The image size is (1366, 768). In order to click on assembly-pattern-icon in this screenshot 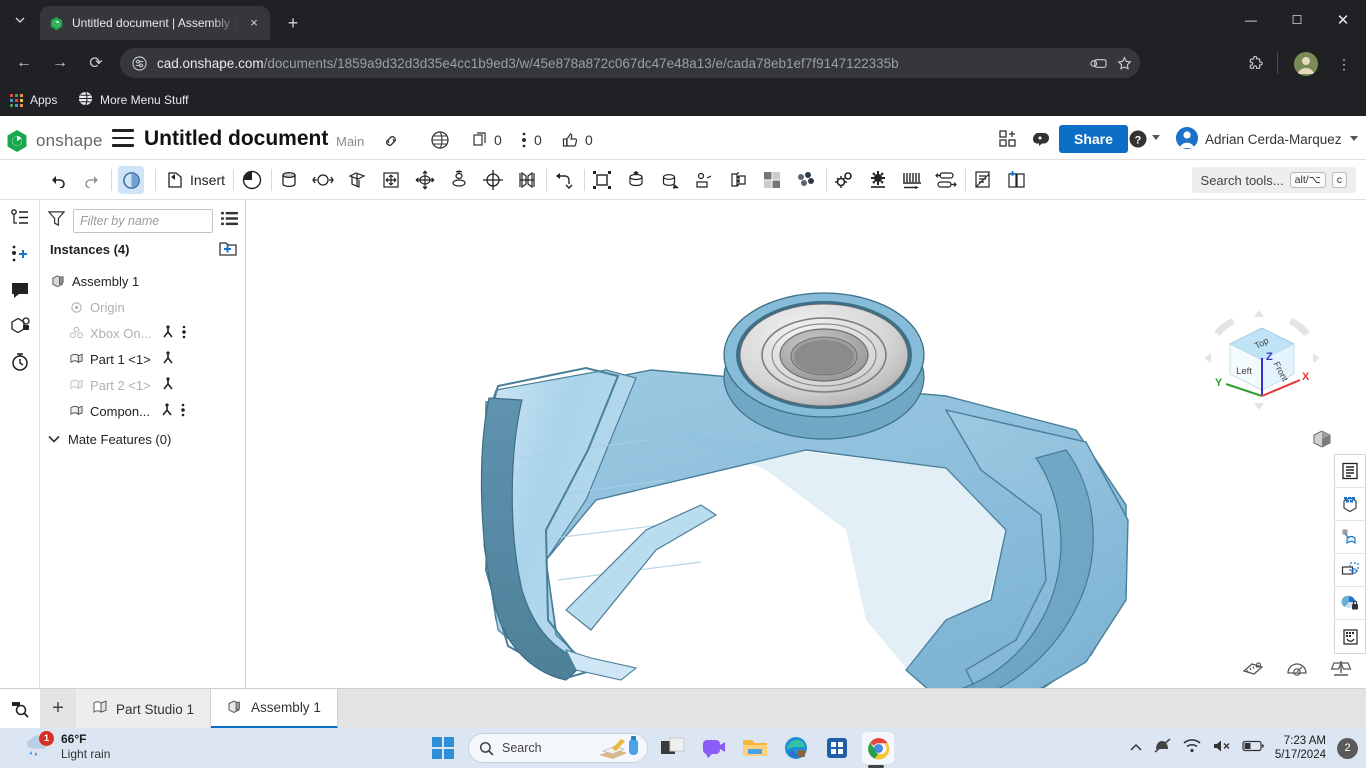, I will do `click(806, 180)`.